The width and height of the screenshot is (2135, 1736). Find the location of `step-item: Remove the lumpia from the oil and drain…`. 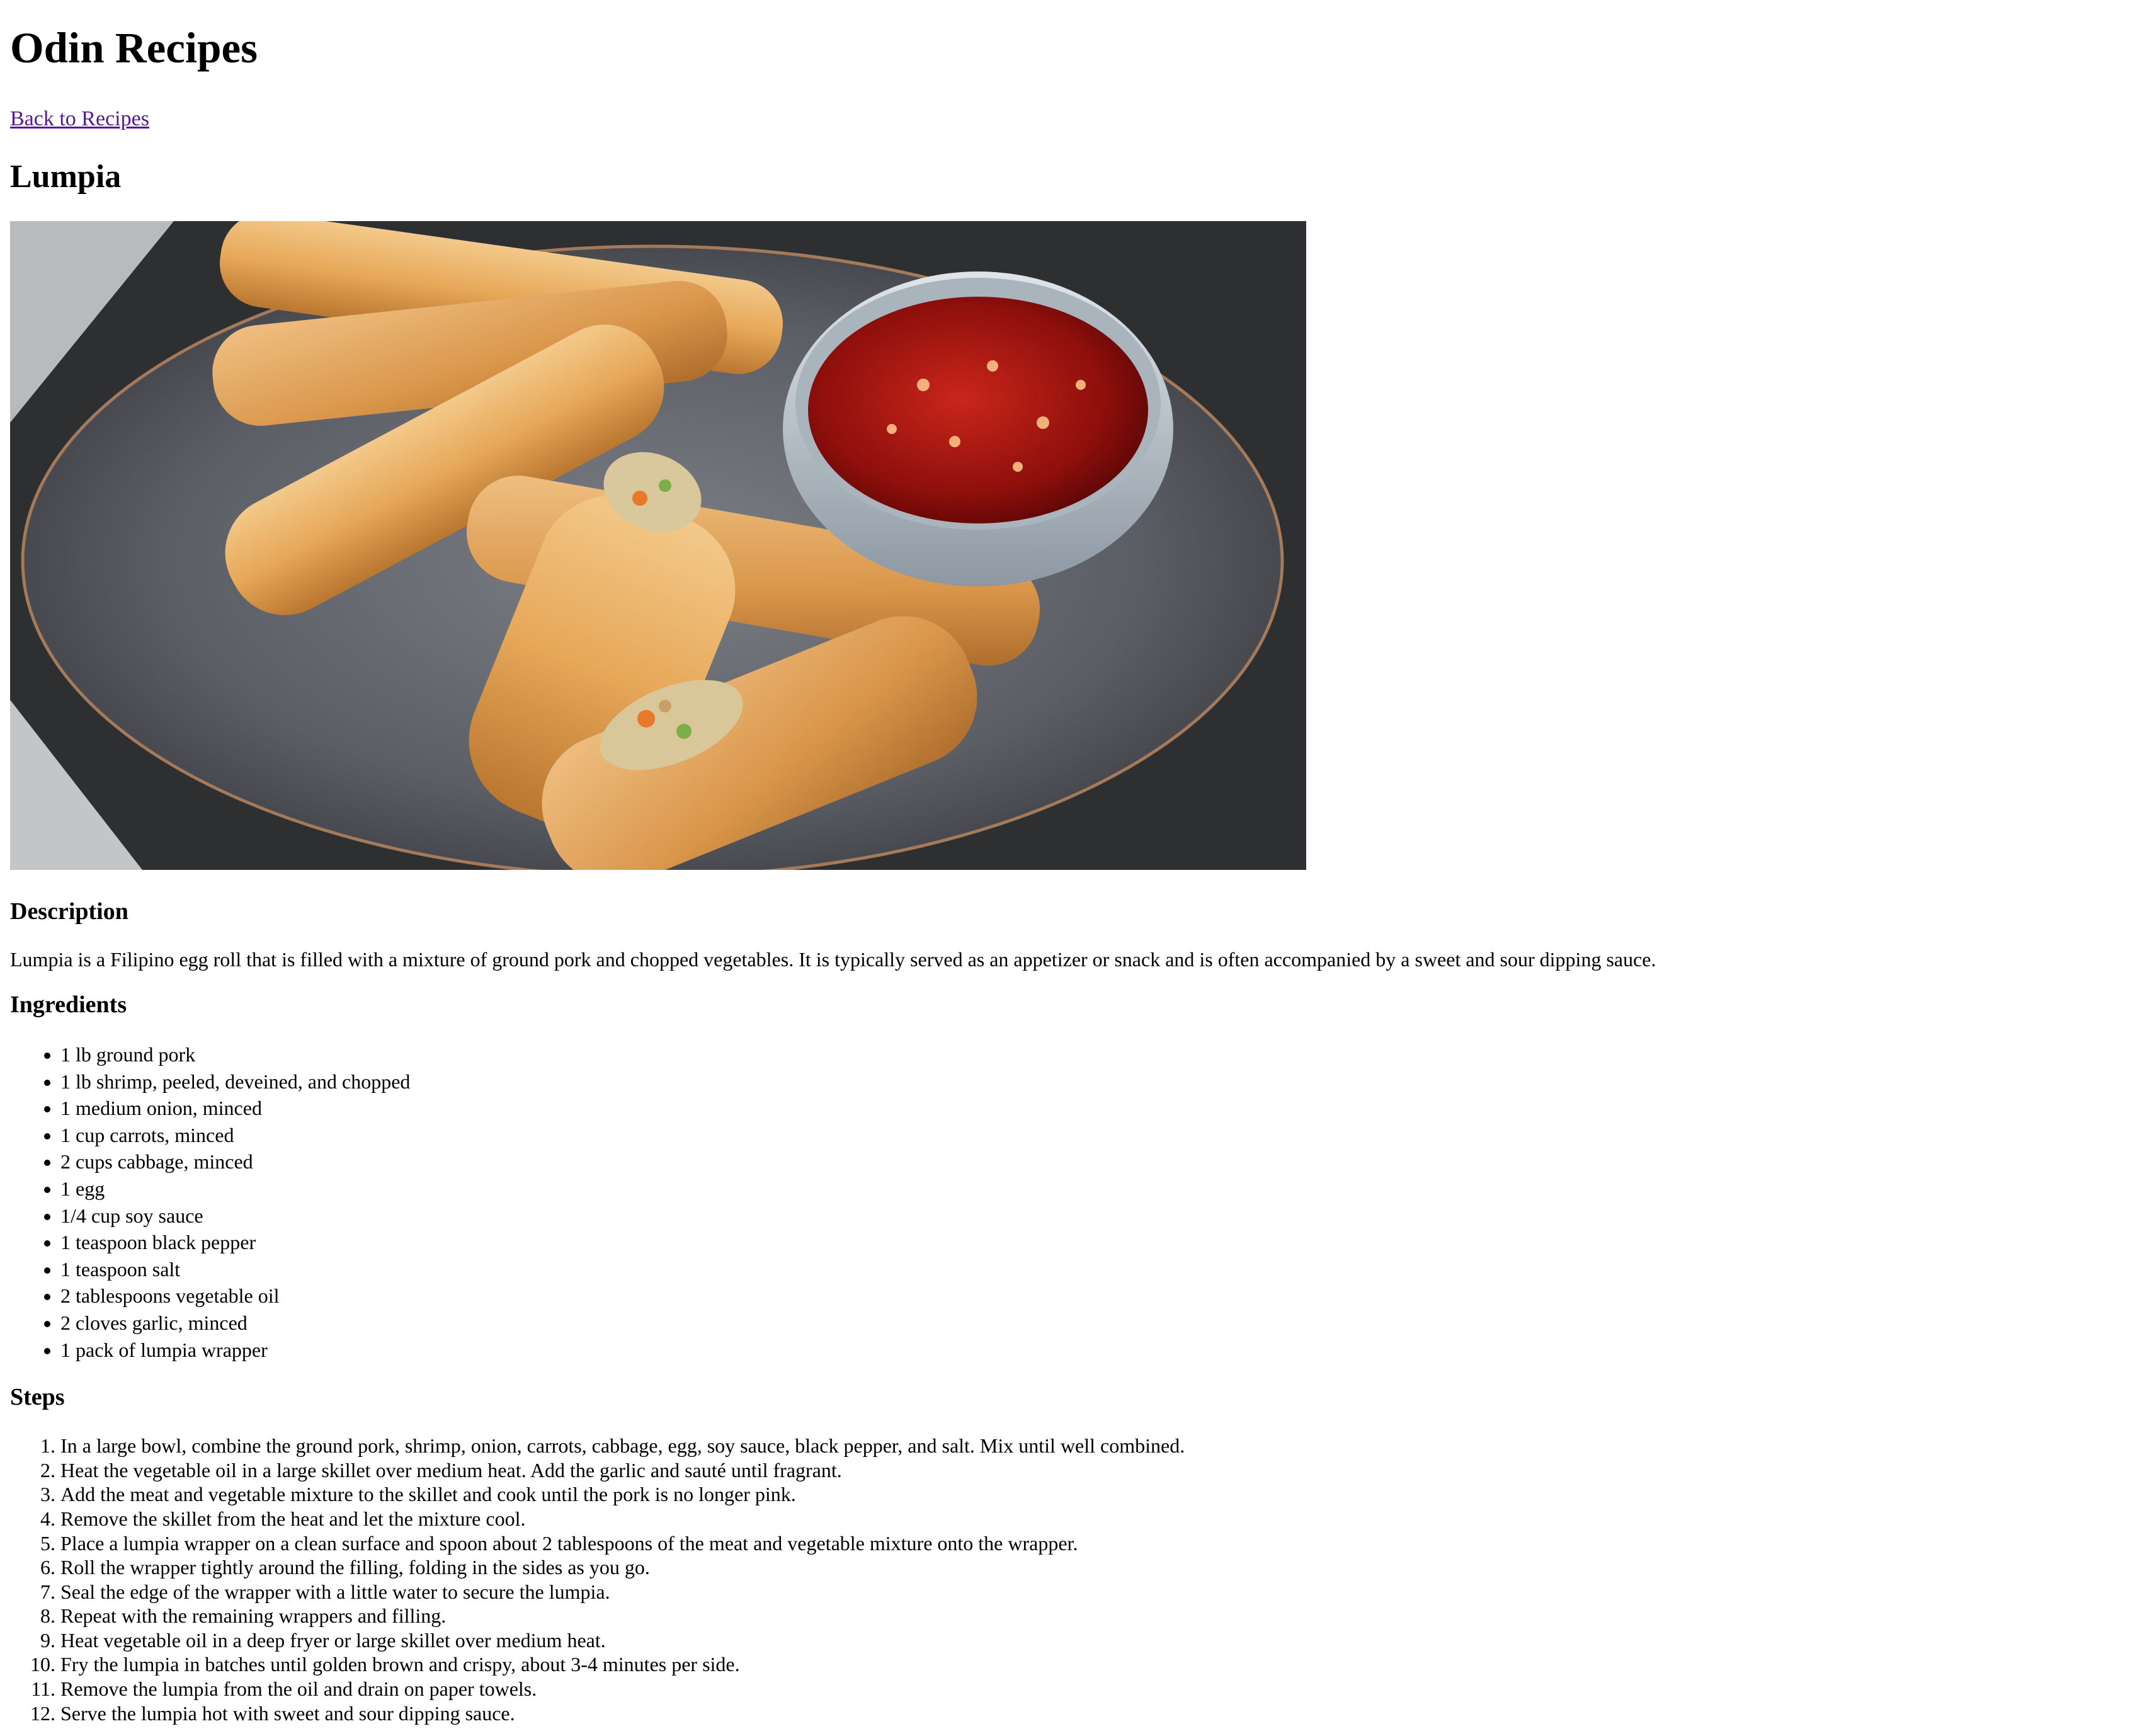

step-item: Remove the lumpia from the oil and drain… is located at coordinates (1098, 1689).